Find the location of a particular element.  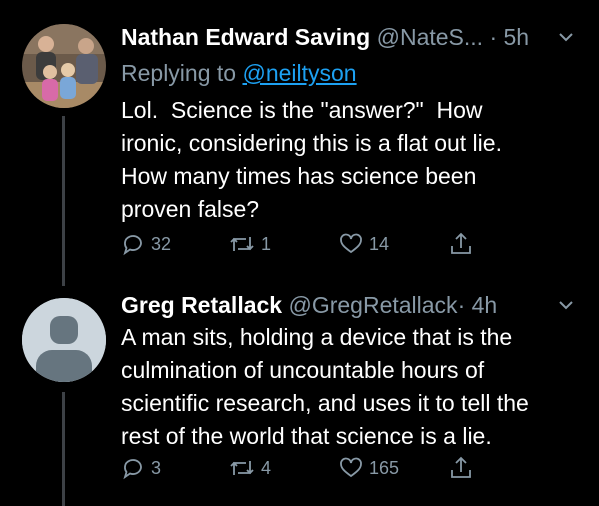

avatar-default is located at coordinates (64, 340).